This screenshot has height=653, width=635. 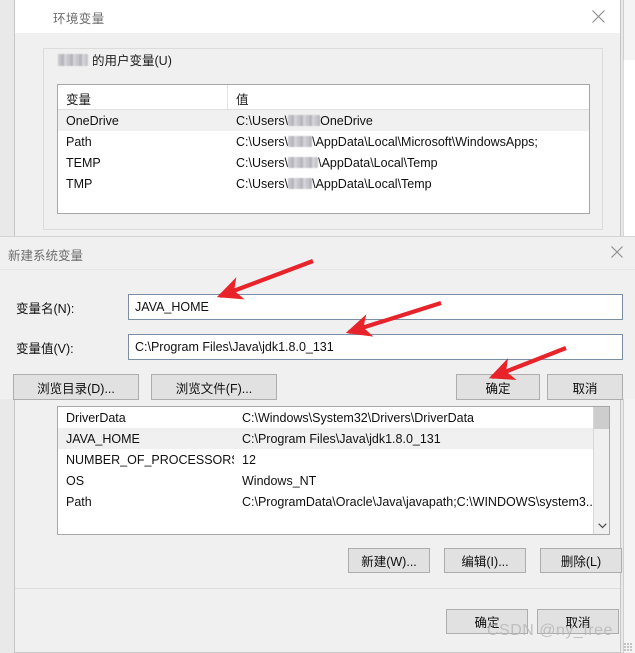 I want to click on table-row: NUMBER_OF_PROCESSORS 12, so click(x=325, y=459).